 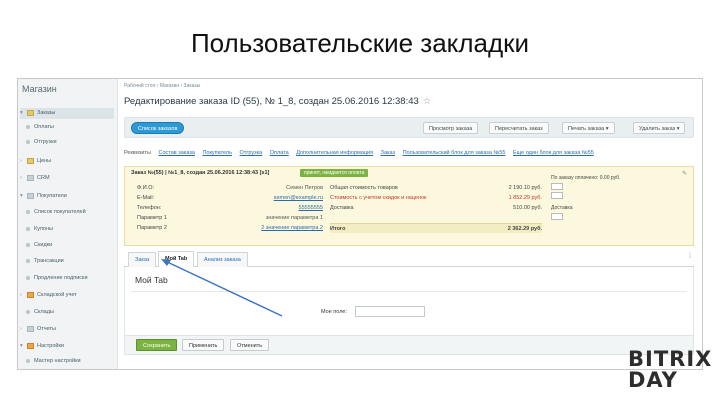 I want to click on bitrix-day-logo: BITRIX DAY, so click(x=671, y=371).